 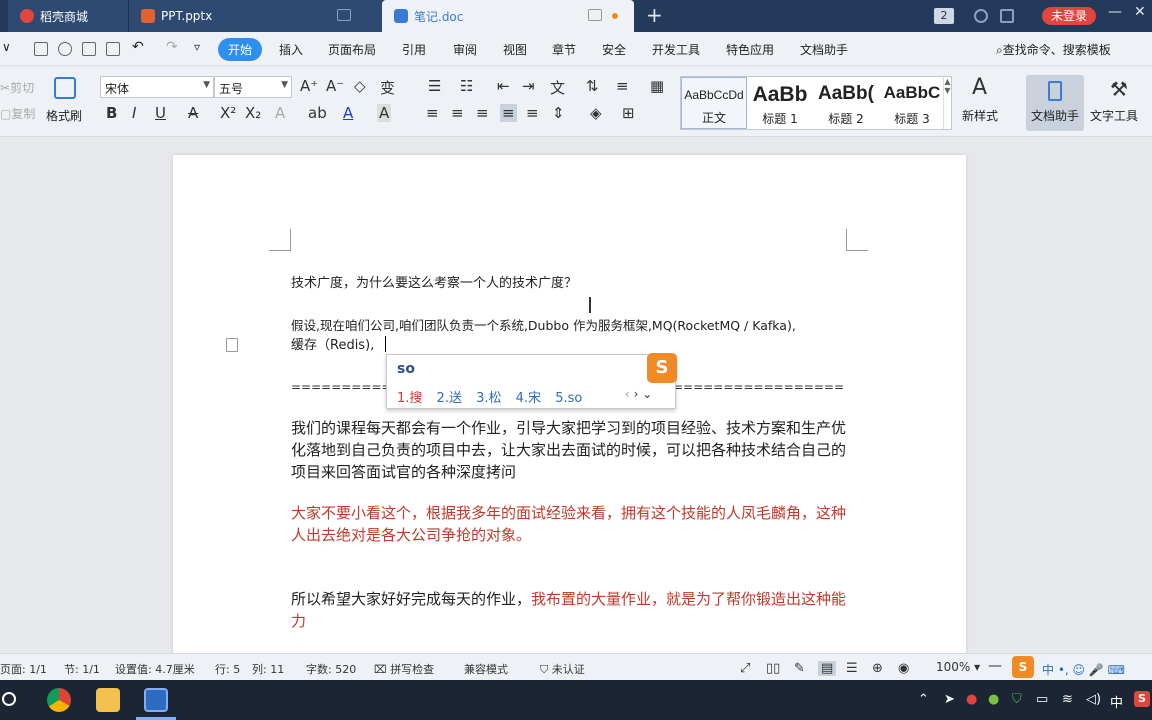 What do you see at coordinates (414, 49) in the screenshot?
I see `menu-references: 引用` at bounding box center [414, 49].